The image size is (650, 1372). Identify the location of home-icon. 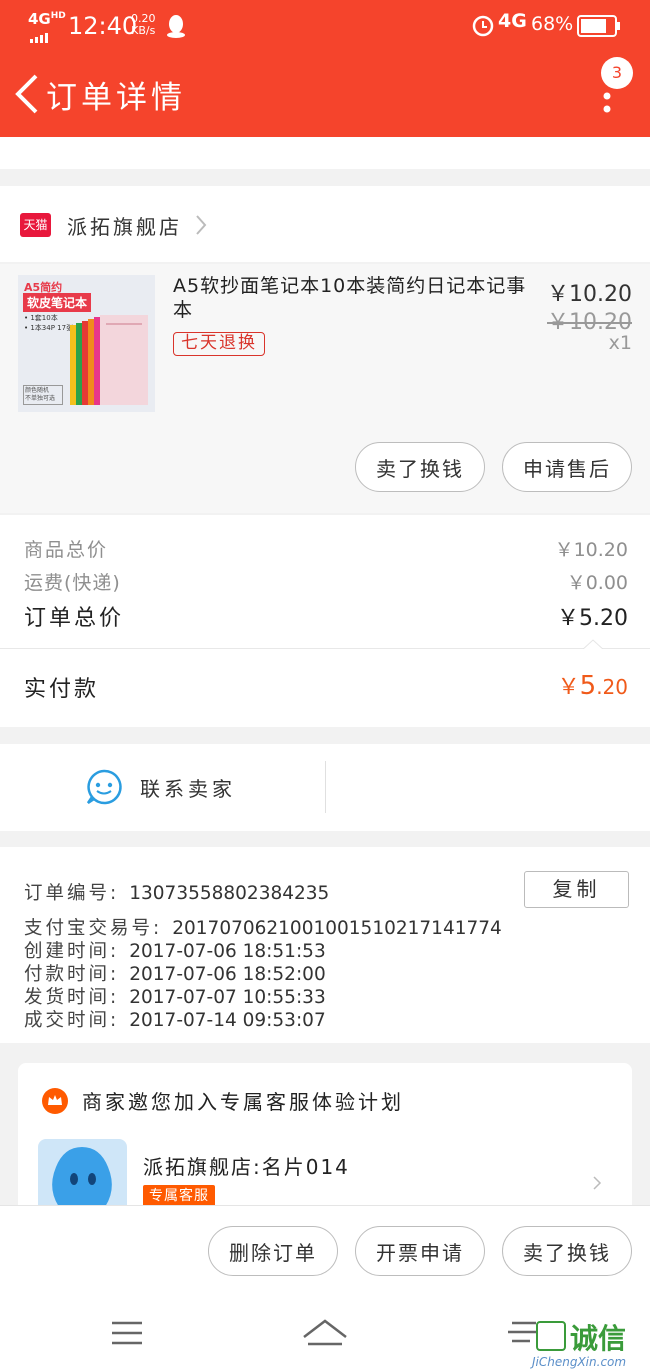
(325, 1334).